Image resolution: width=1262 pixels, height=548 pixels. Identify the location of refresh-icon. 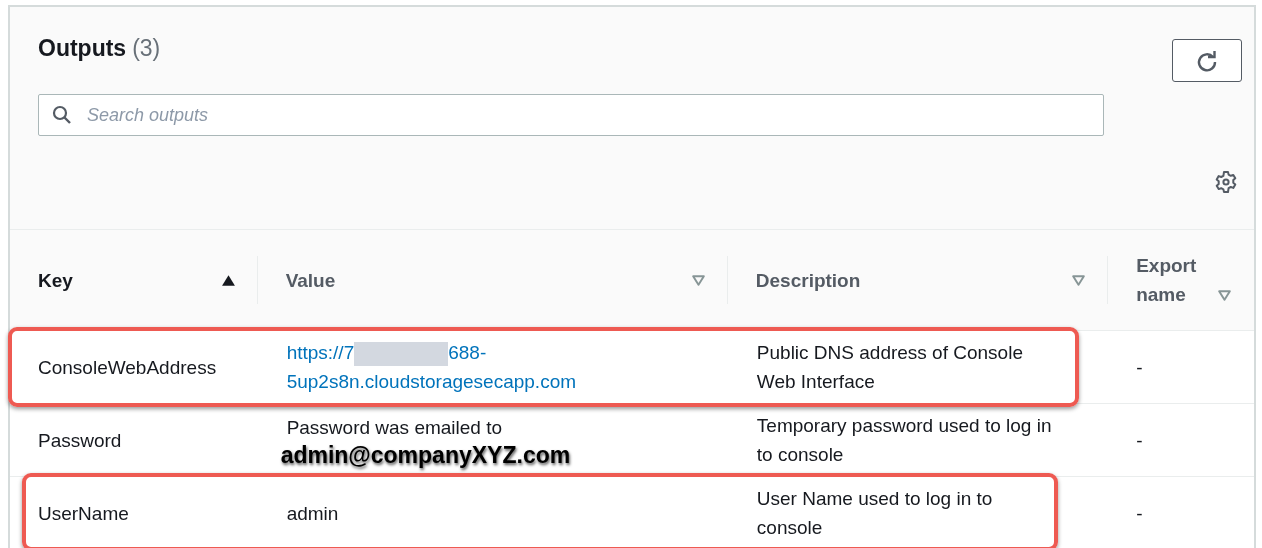
(1207, 60).